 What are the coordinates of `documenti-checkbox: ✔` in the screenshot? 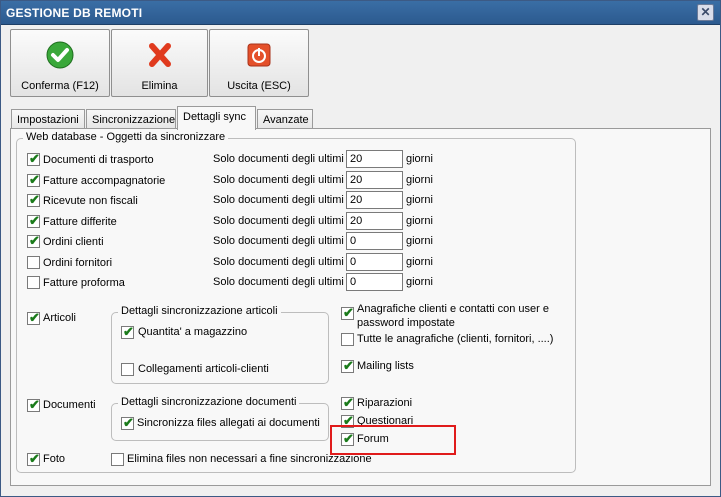 It's located at (33, 404).